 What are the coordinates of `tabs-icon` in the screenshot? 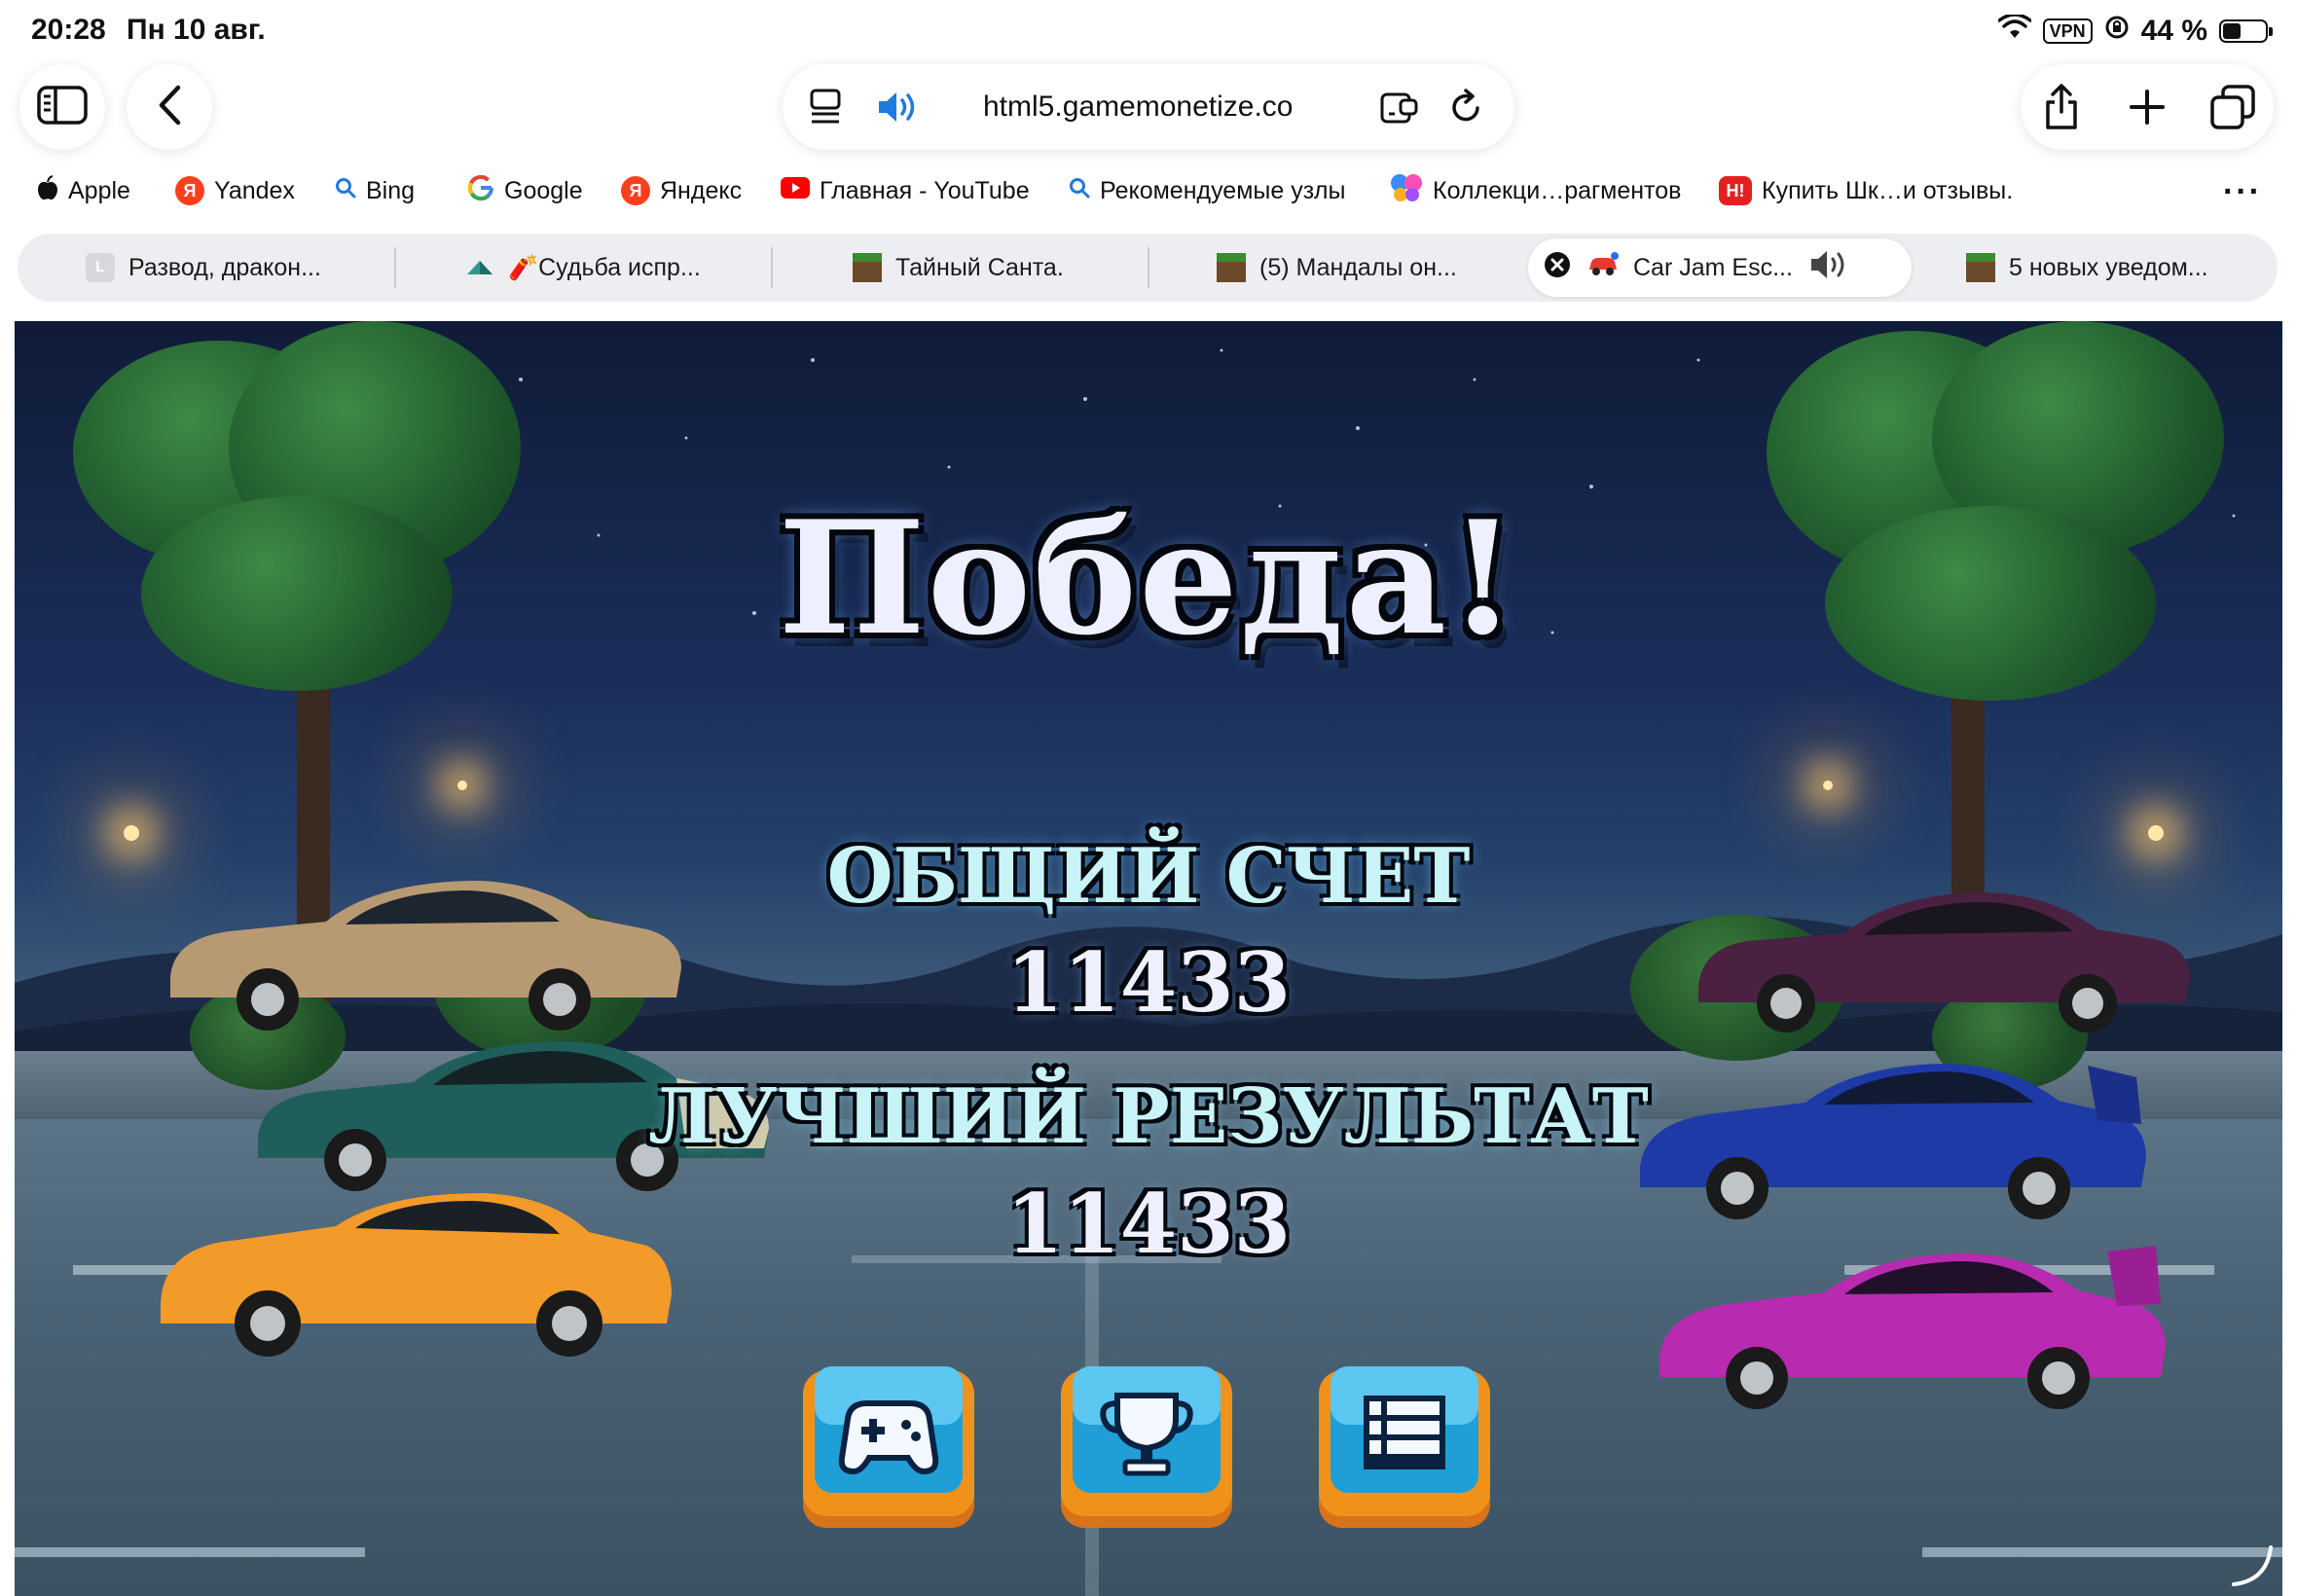 It's located at (2232, 107).